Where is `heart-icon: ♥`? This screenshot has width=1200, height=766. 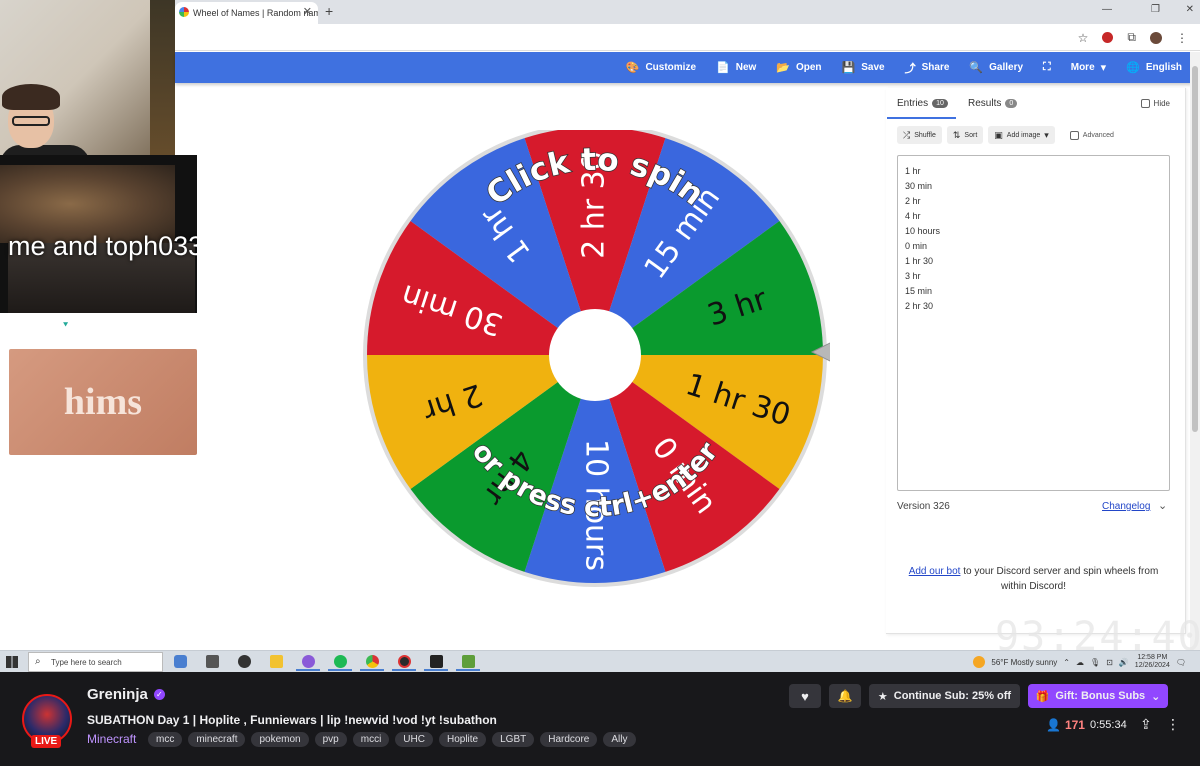
heart-icon: ♥ is located at coordinates (805, 696).